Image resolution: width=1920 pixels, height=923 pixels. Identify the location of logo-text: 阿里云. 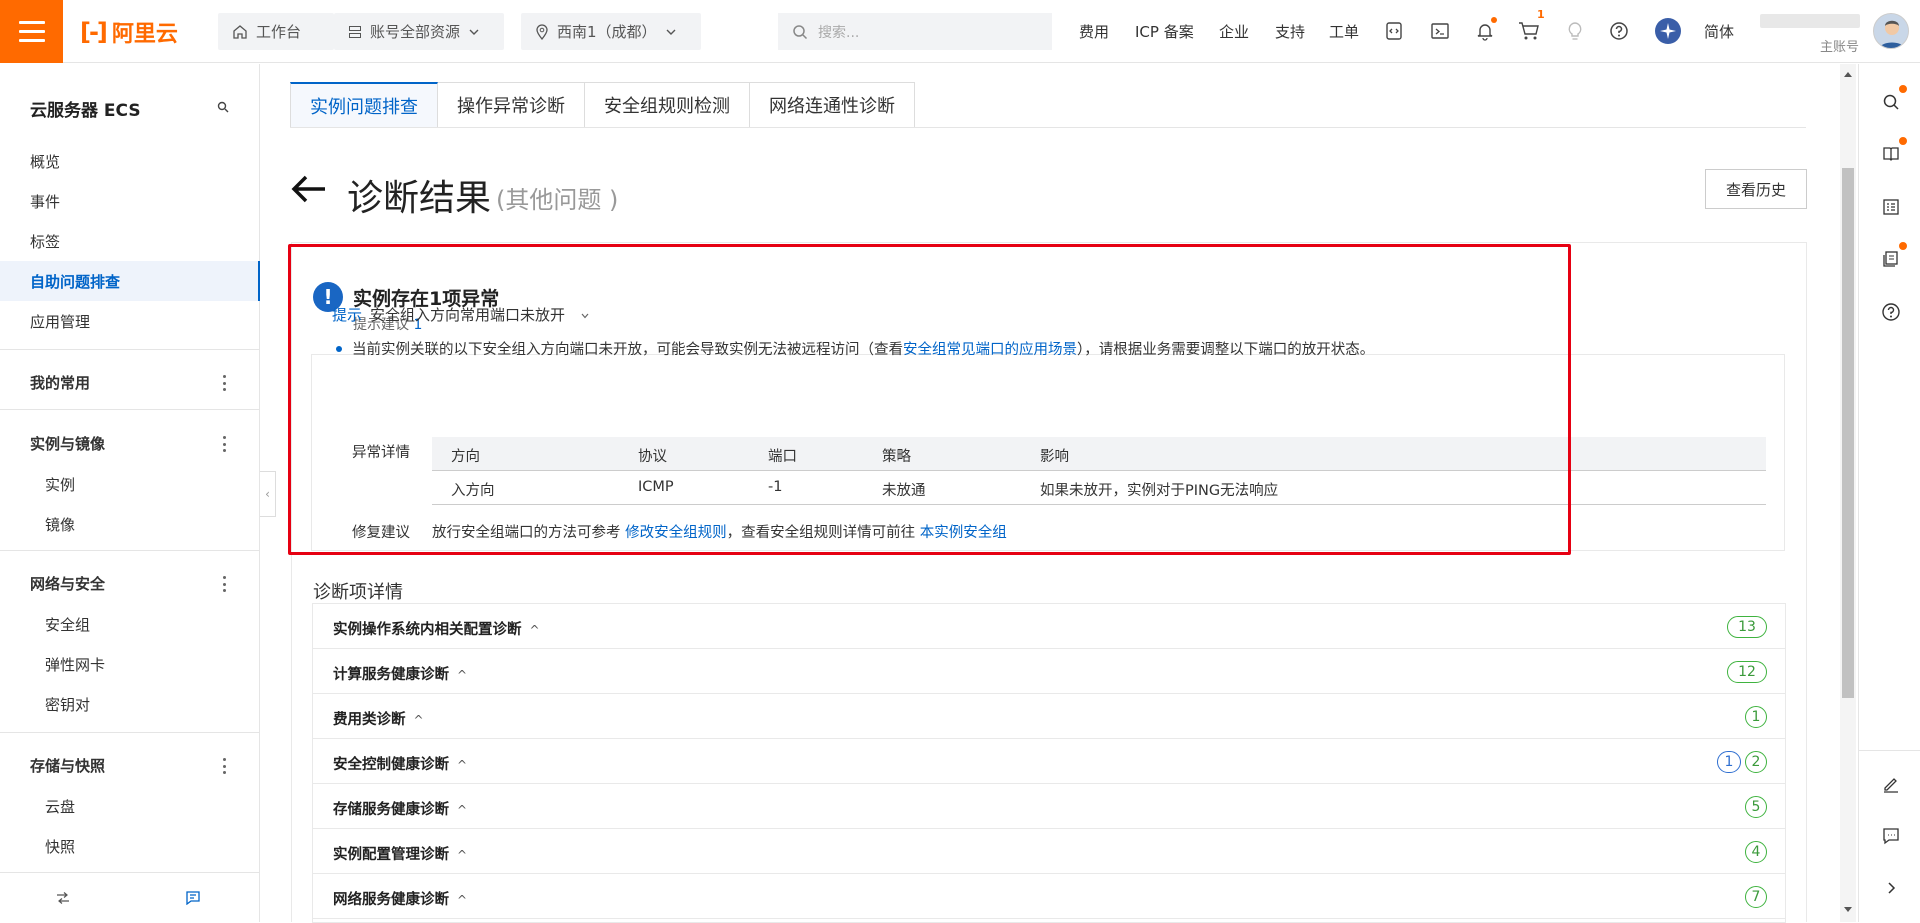
(144, 34).